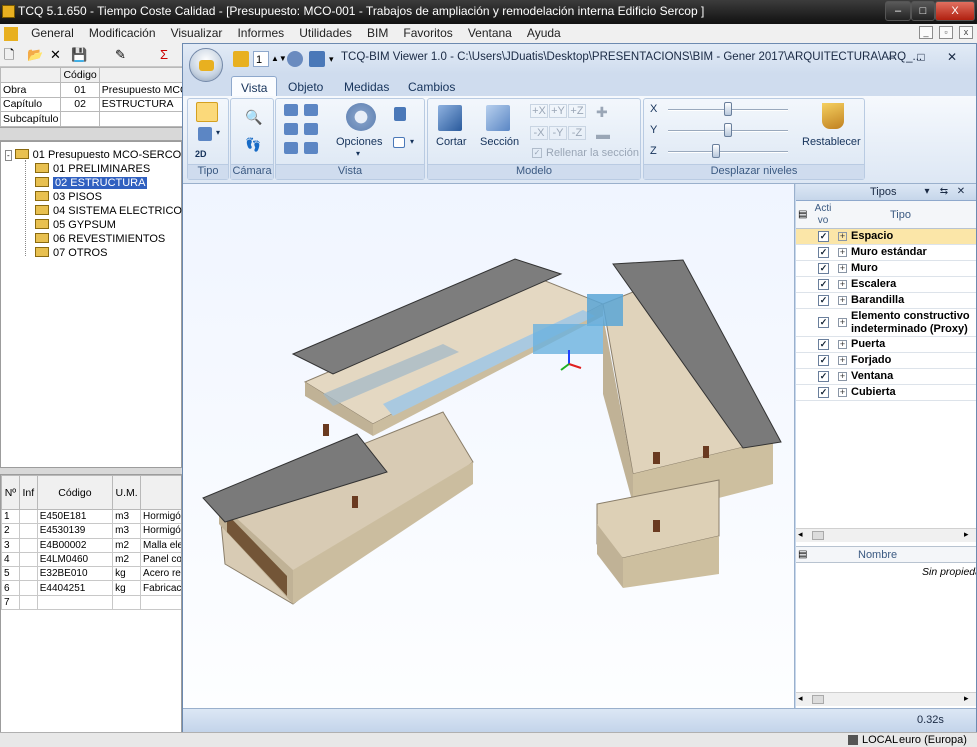 The height and width of the screenshot is (747, 977). Describe the element at coordinates (160, 559) in the screenshot. I see `row-desc: Panel con` at that location.